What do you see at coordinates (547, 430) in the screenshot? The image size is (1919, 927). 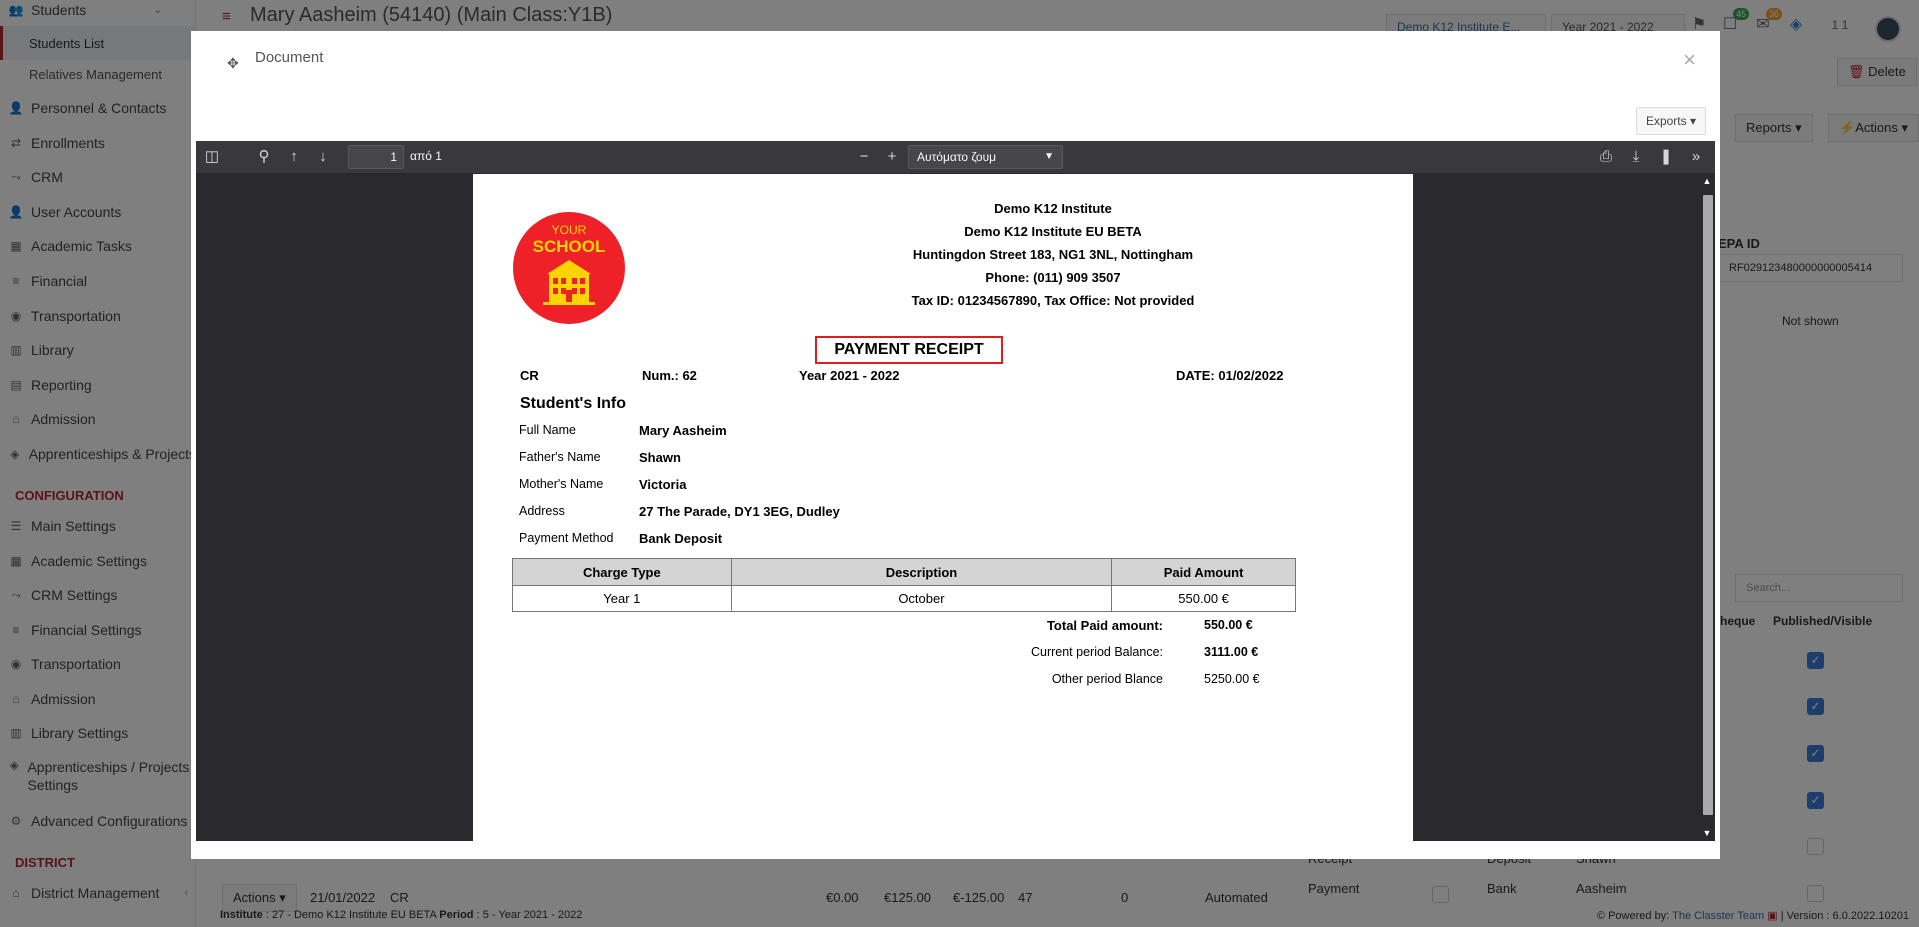 I see `info-label: Full Name` at bounding box center [547, 430].